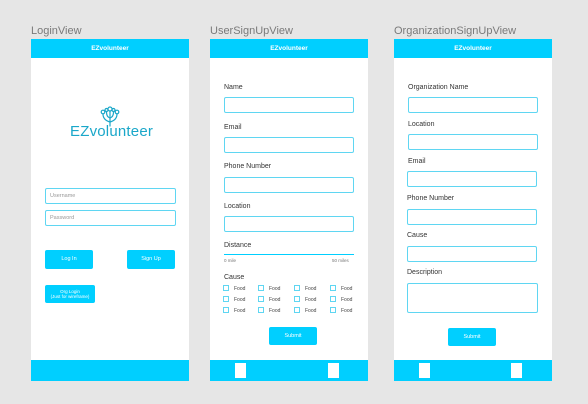 The image size is (588, 404). Describe the element at coordinates (455, 31) in the screenshot. I see `org-signup-view-title: OrganizationSignUpView` at that location.